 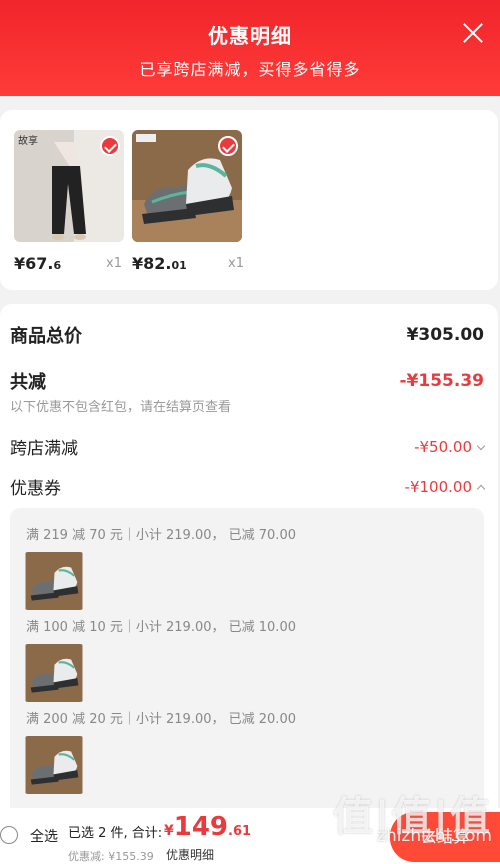 I want to click on product-image: 故享, so click(x=69, y=186).